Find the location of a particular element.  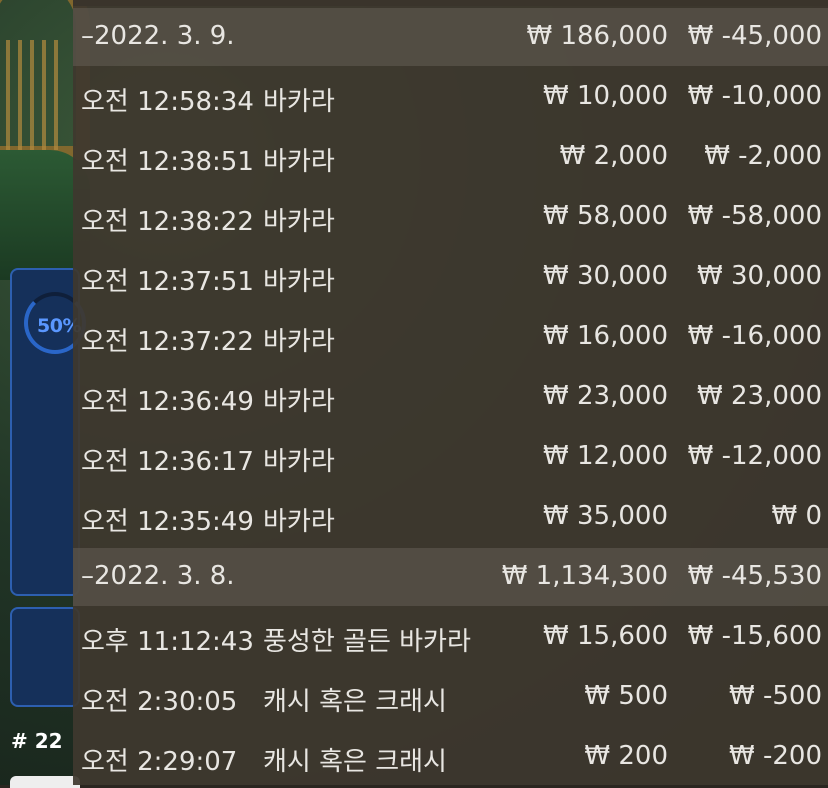

history-row: 오전 12:35:49 바카라 ₩ 35,000 ₩ 0 is located at coordinates (450, 518).